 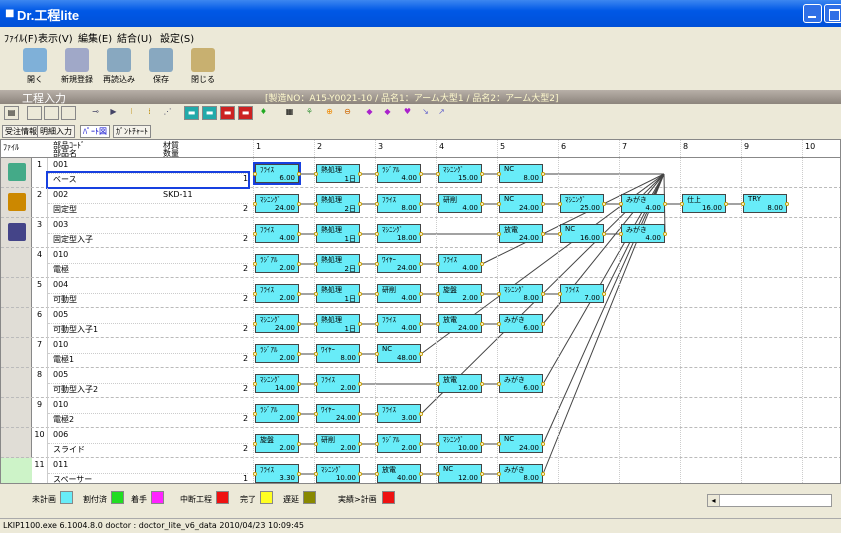 I want to click on minimize-button, so click(x=812, y=13).